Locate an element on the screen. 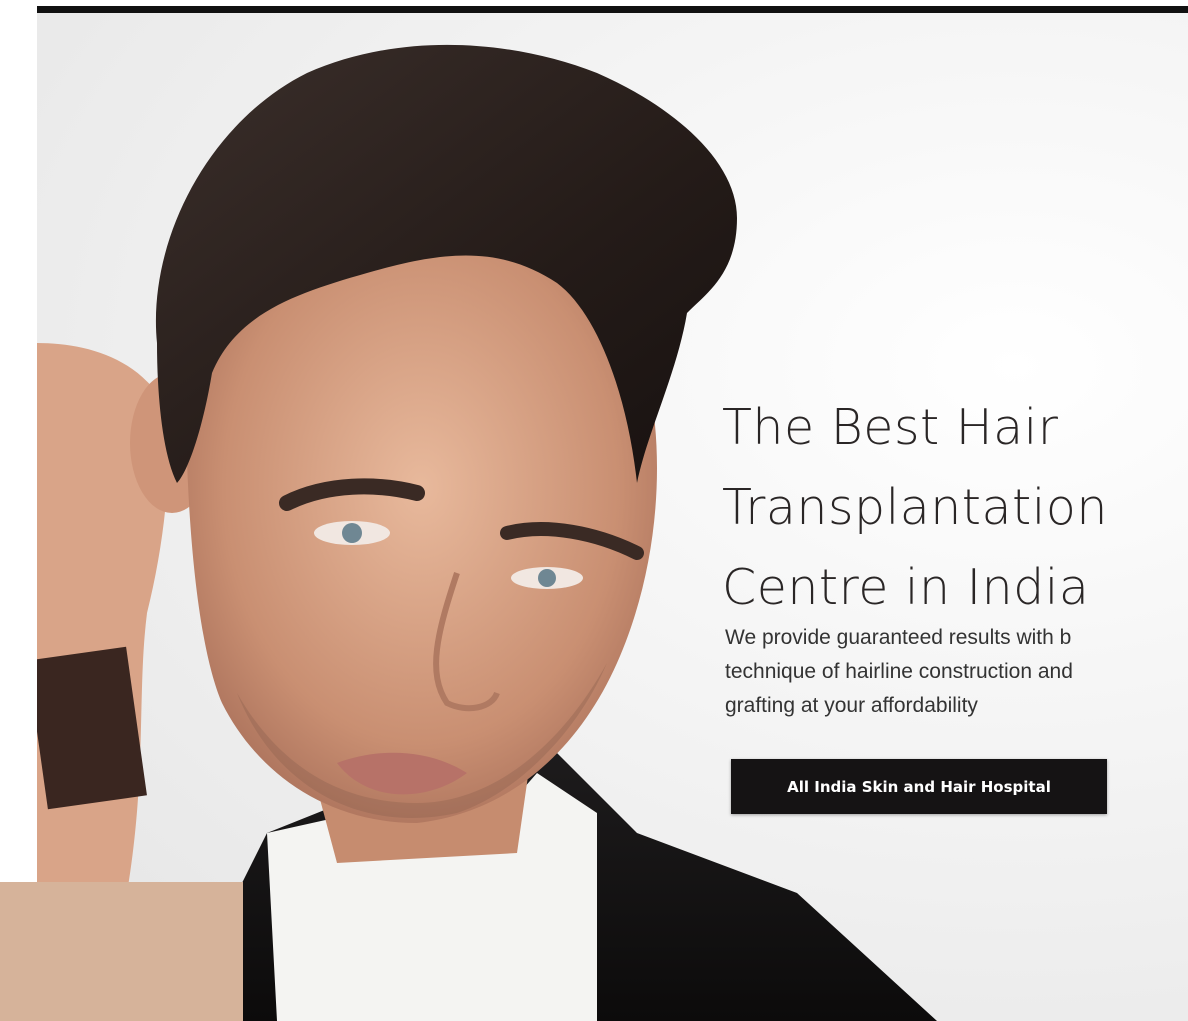 The height and width of the screenshot is (1021, 1188). description-line-1: We provide guaranteed results with b is located at coordinates (898, 637).